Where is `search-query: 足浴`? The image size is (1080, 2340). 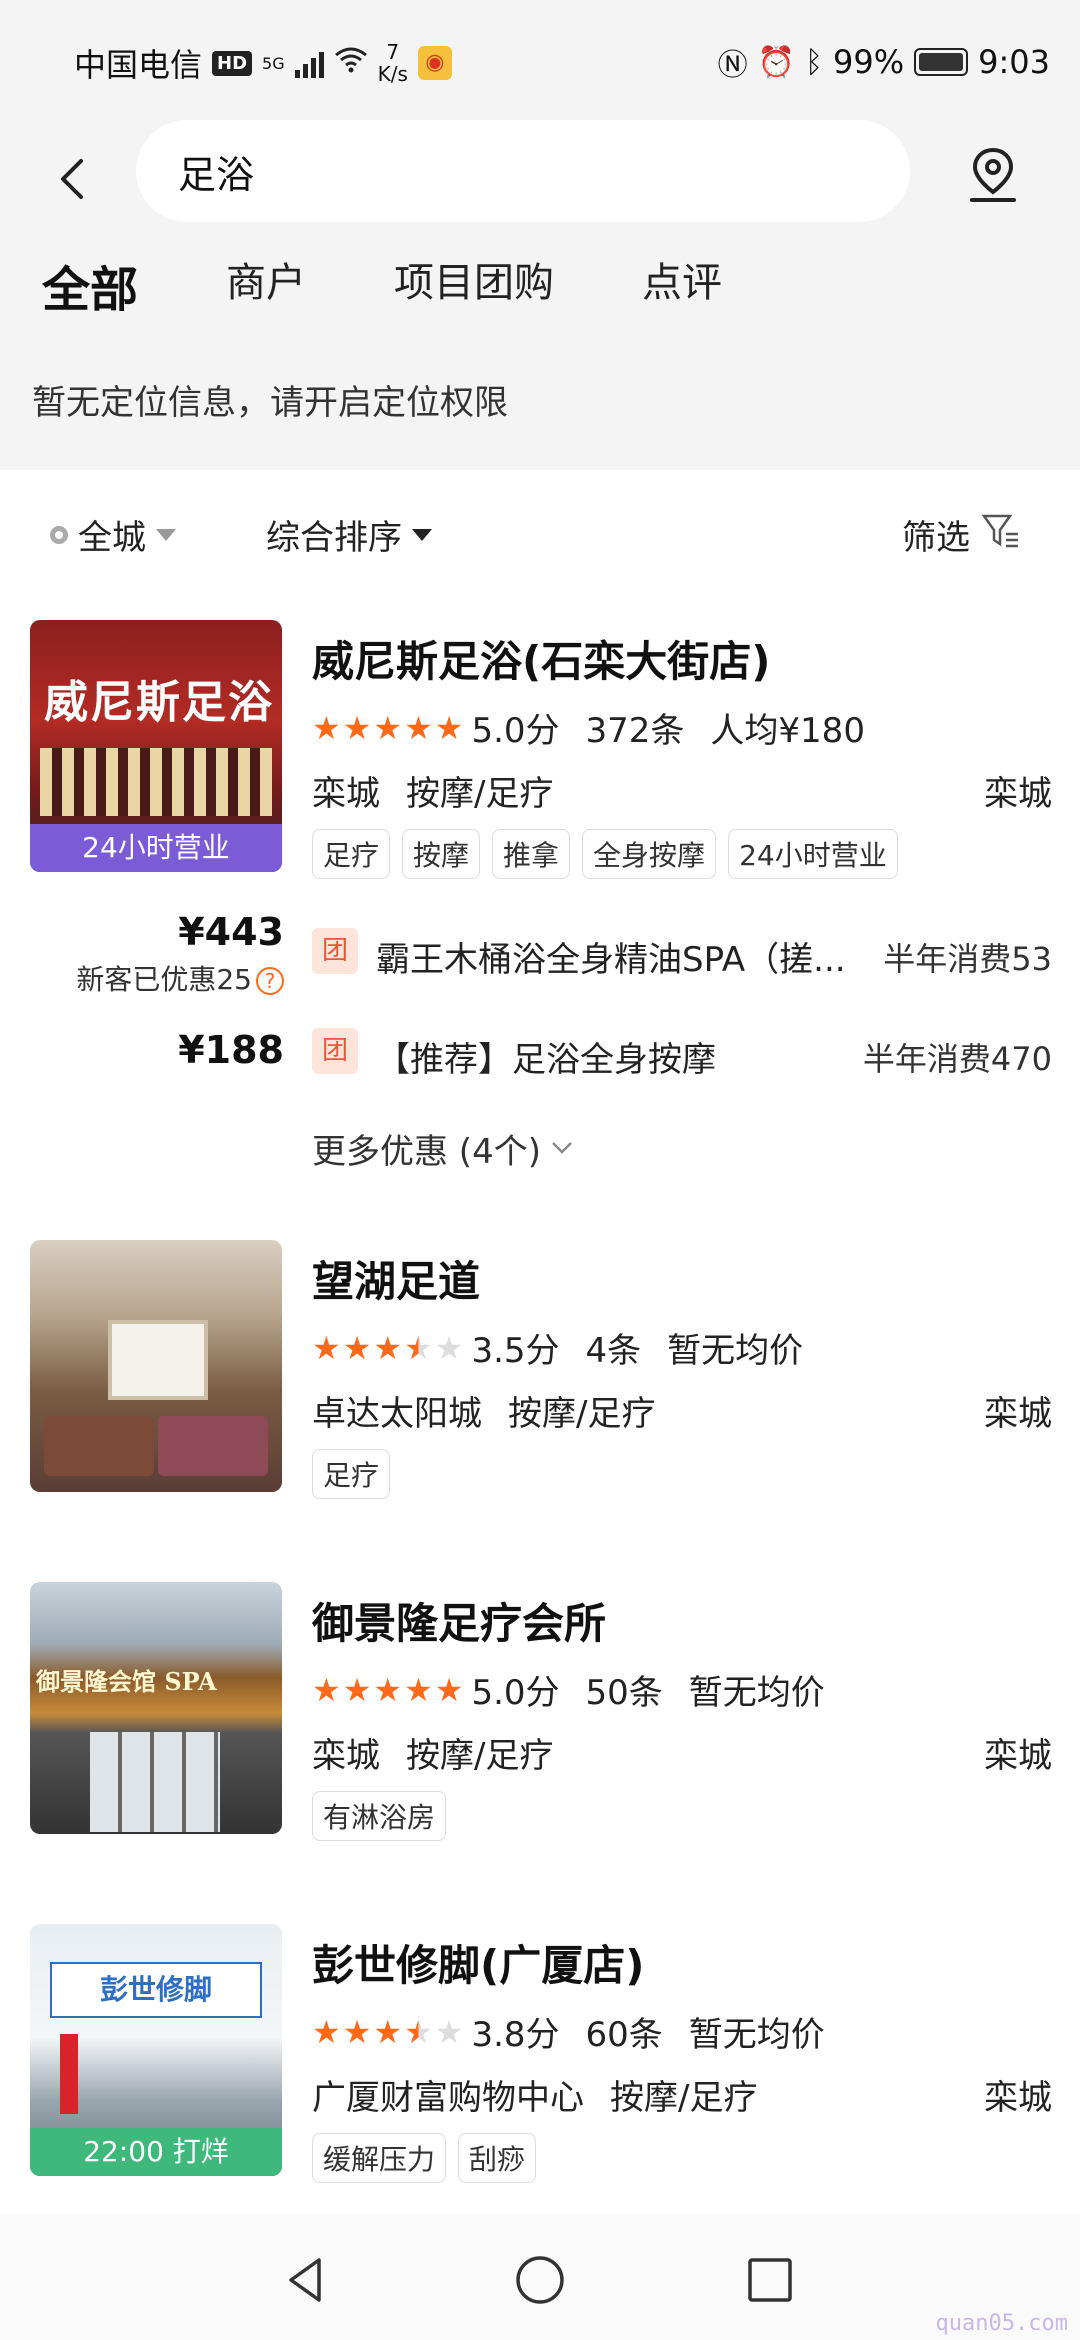
search-query: 足浴 is located at coordinates (216, 174).